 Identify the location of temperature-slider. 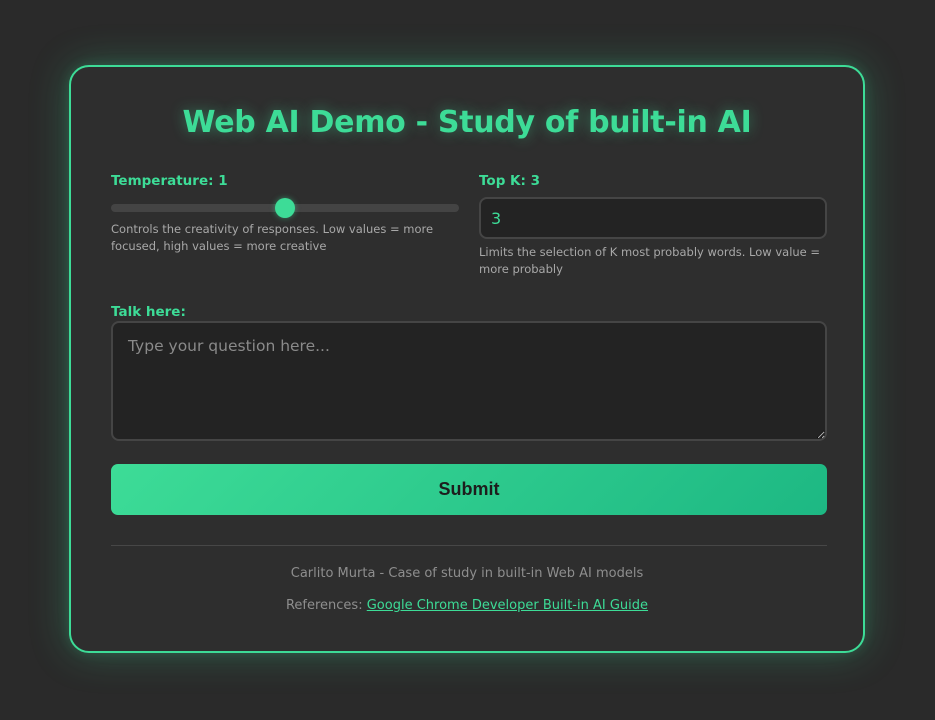
(285, 208).